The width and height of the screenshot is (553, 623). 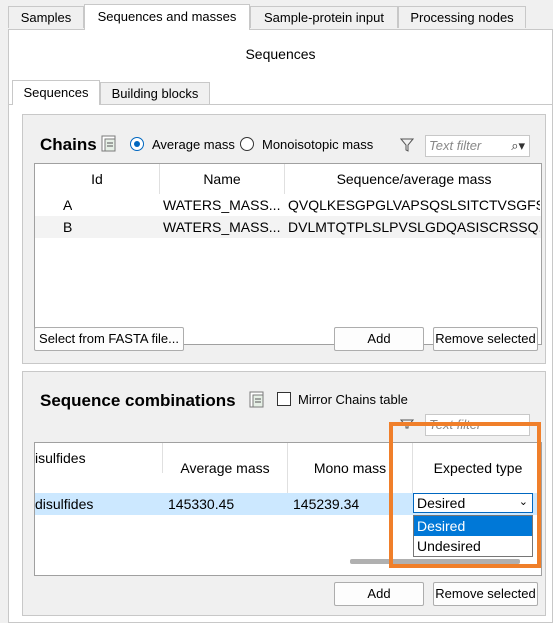 I want to click on combinations-remove-selected-button: Remove selected, so click(x=485, y=594).